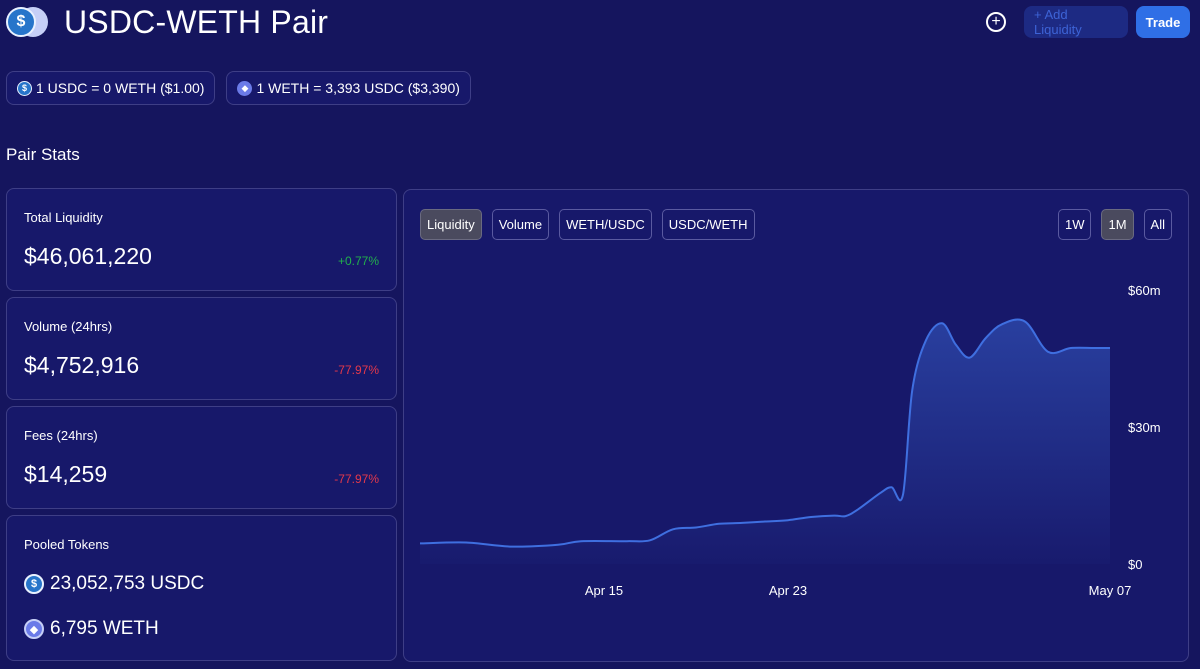 This screenshot has width=1200, height=669. I want to click on stat-label: Volume (24hrs), so click(68, 326).